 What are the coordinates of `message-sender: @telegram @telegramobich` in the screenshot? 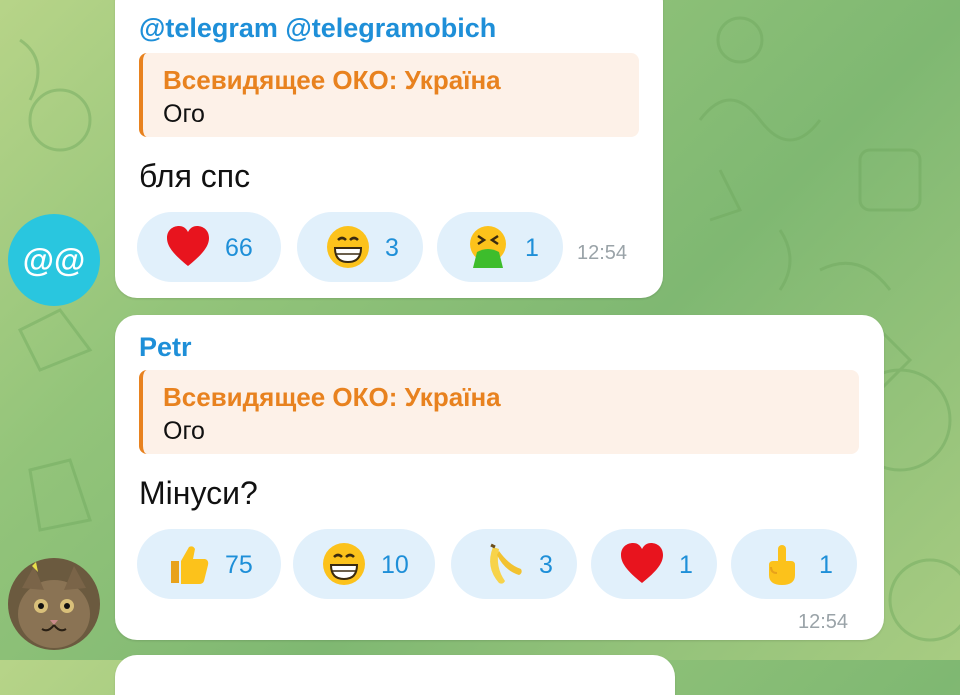 It's located at (317, 28).